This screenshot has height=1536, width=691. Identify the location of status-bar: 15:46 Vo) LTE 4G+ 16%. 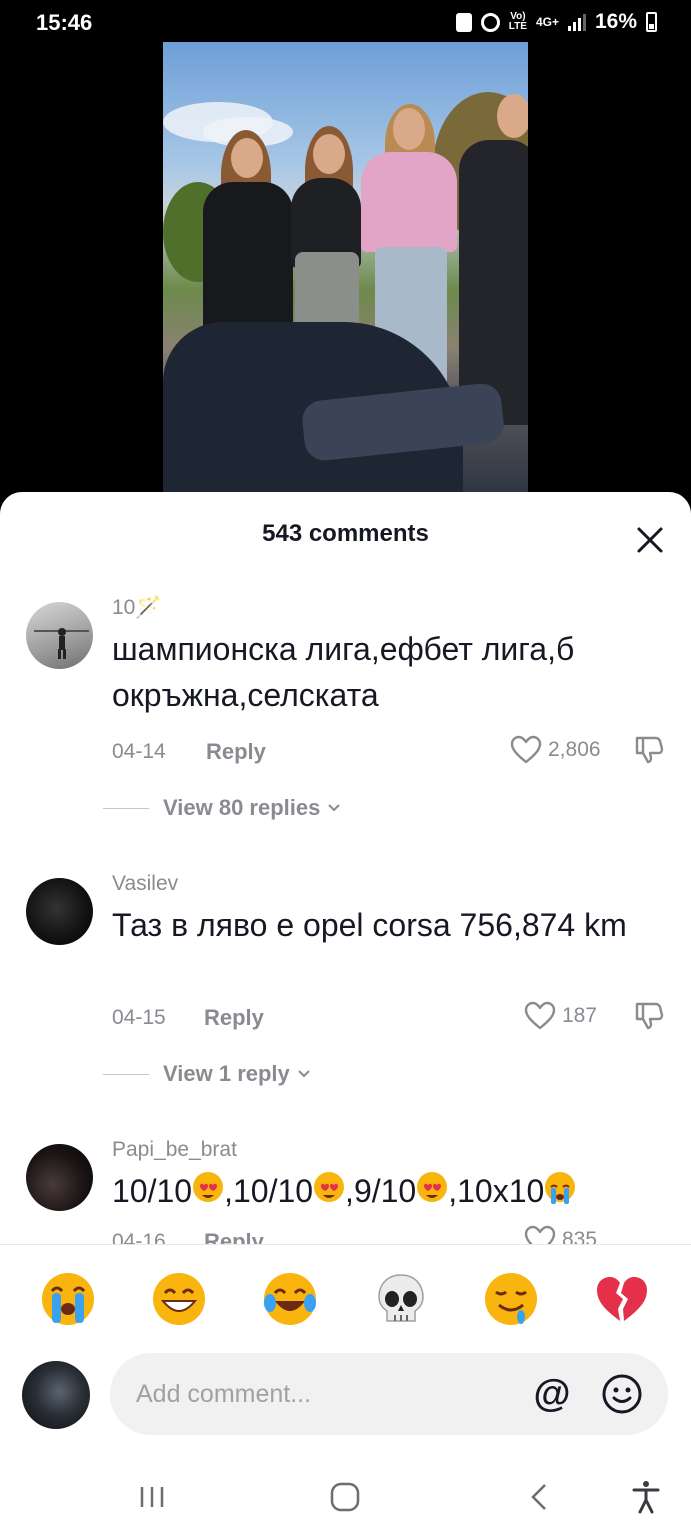
(345, 22).